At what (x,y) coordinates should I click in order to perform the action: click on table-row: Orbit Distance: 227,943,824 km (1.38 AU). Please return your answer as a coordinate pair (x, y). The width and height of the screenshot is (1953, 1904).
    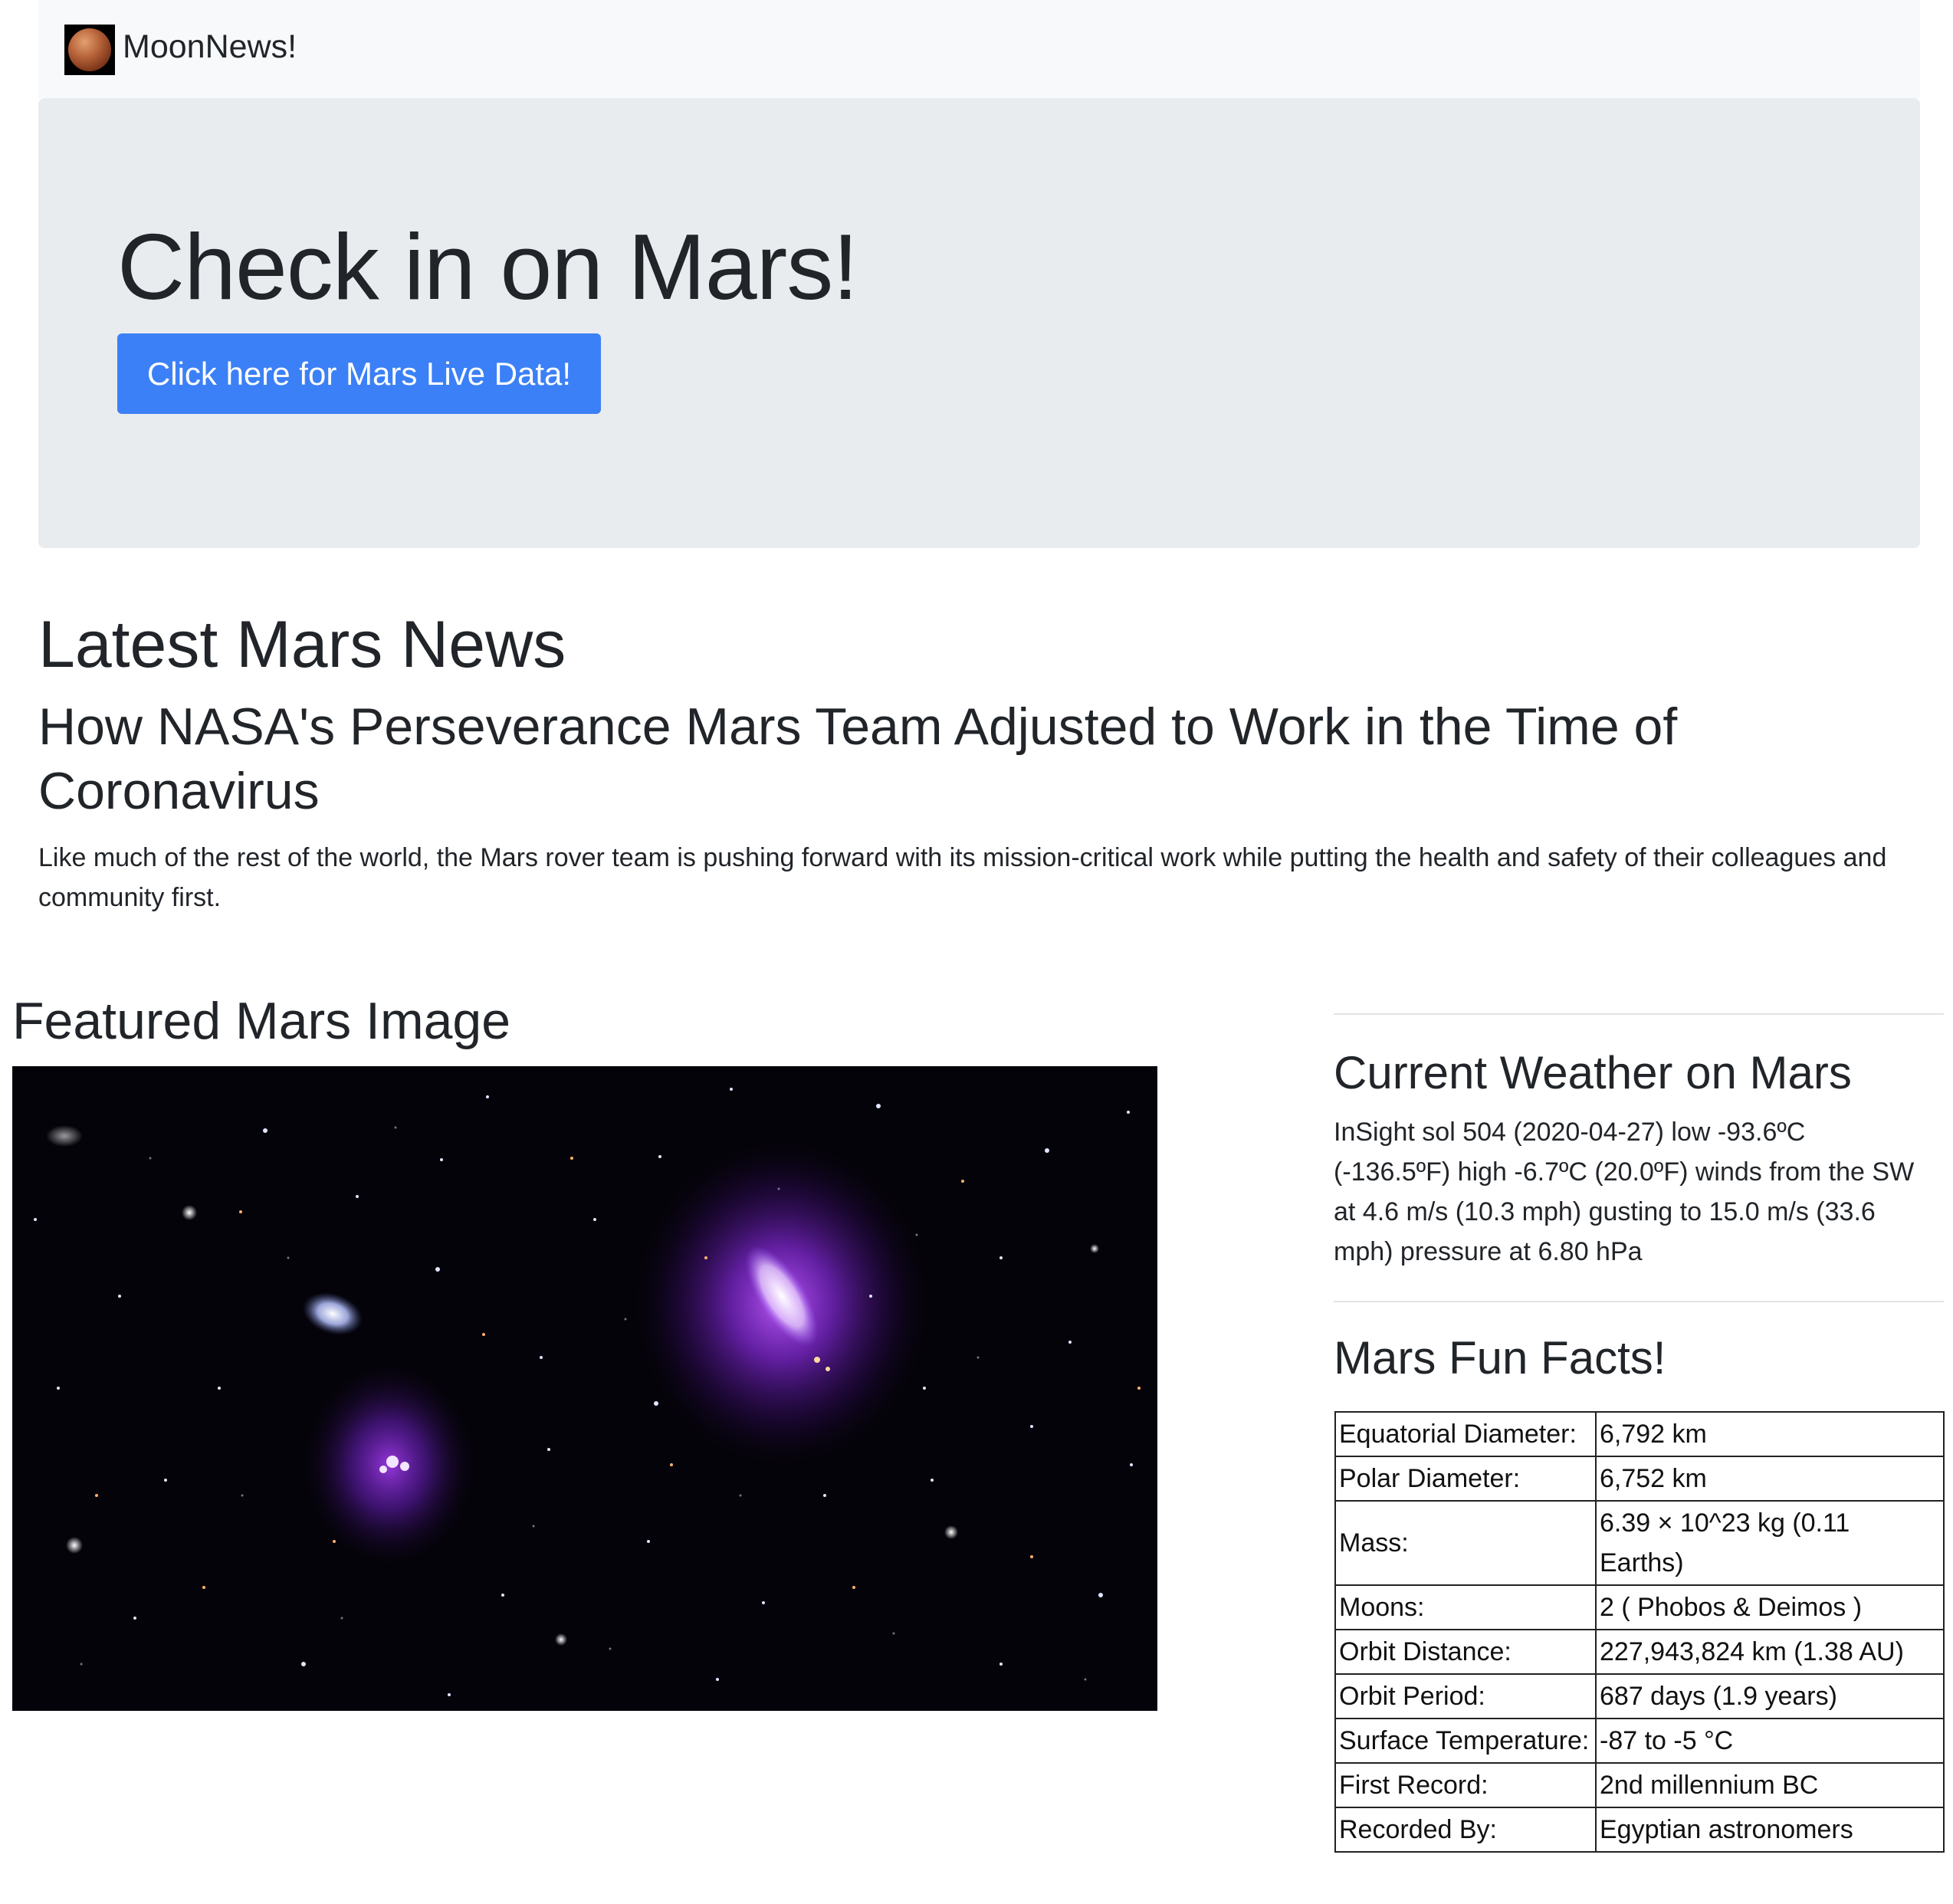
    Looking at the image, I should click on (1640, 1652).